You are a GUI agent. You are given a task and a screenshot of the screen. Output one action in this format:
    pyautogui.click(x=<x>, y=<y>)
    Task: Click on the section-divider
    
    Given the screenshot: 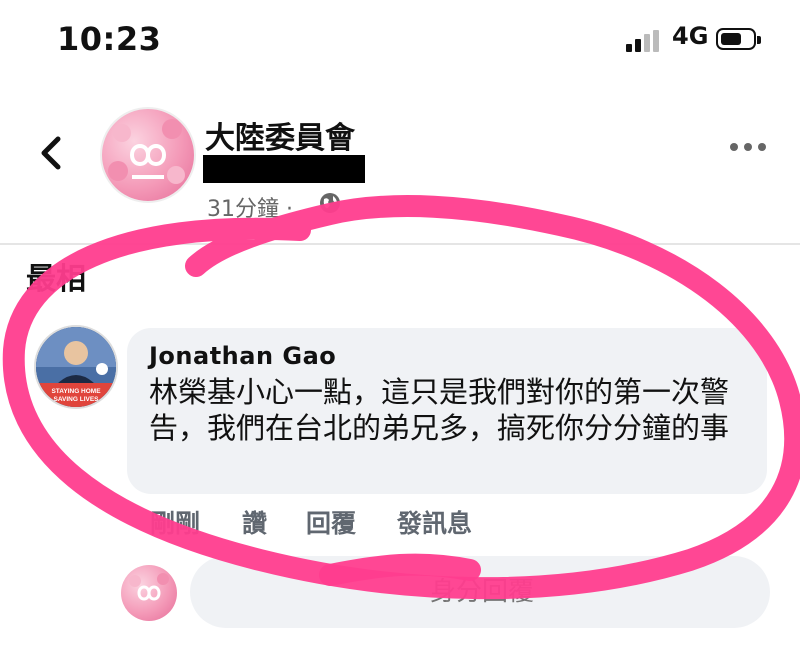 What is the action you would take?
    pyautogui.click(x=400, y=244)
    